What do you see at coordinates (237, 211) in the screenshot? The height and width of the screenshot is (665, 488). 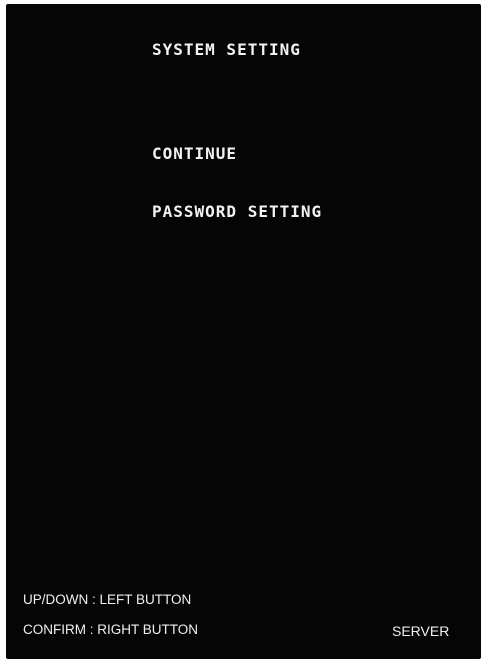 I see `menu-item-password-setting: PASSWORD SETTING` at bounding box center [237, 211].